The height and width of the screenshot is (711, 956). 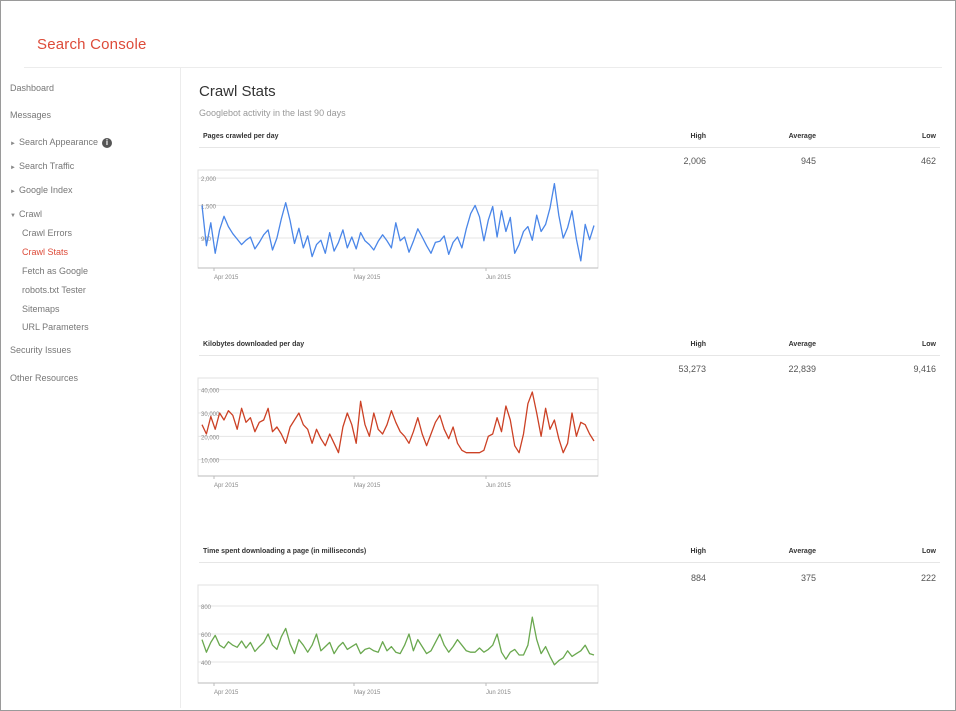 What do you see at coordinates (210, 438) in the screenshot?
I see `y-tick-label: 20,000` at bounding box center [210, 438].